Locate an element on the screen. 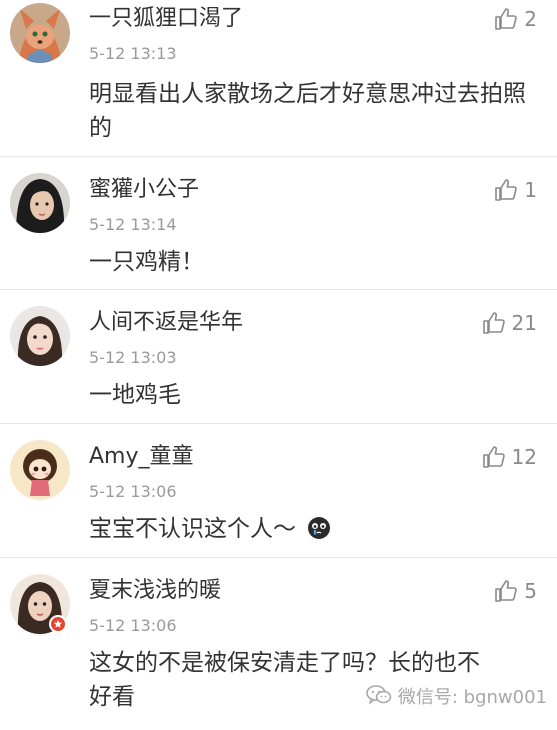 The image size is (557, 730). verified-badge-icon is located at coordinates (58, 624).